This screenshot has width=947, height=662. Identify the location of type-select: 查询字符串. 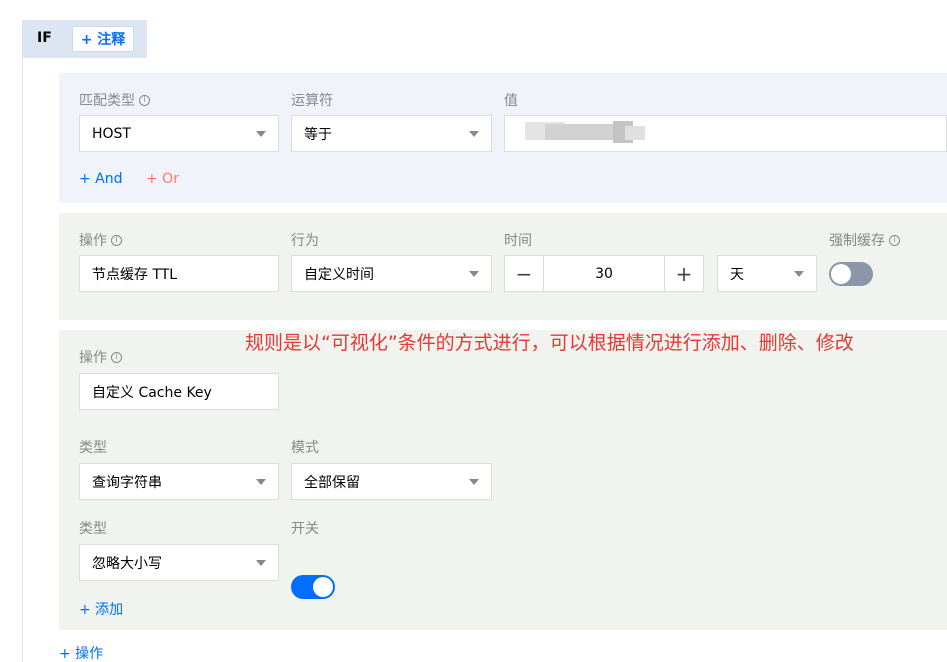
(179, 481).